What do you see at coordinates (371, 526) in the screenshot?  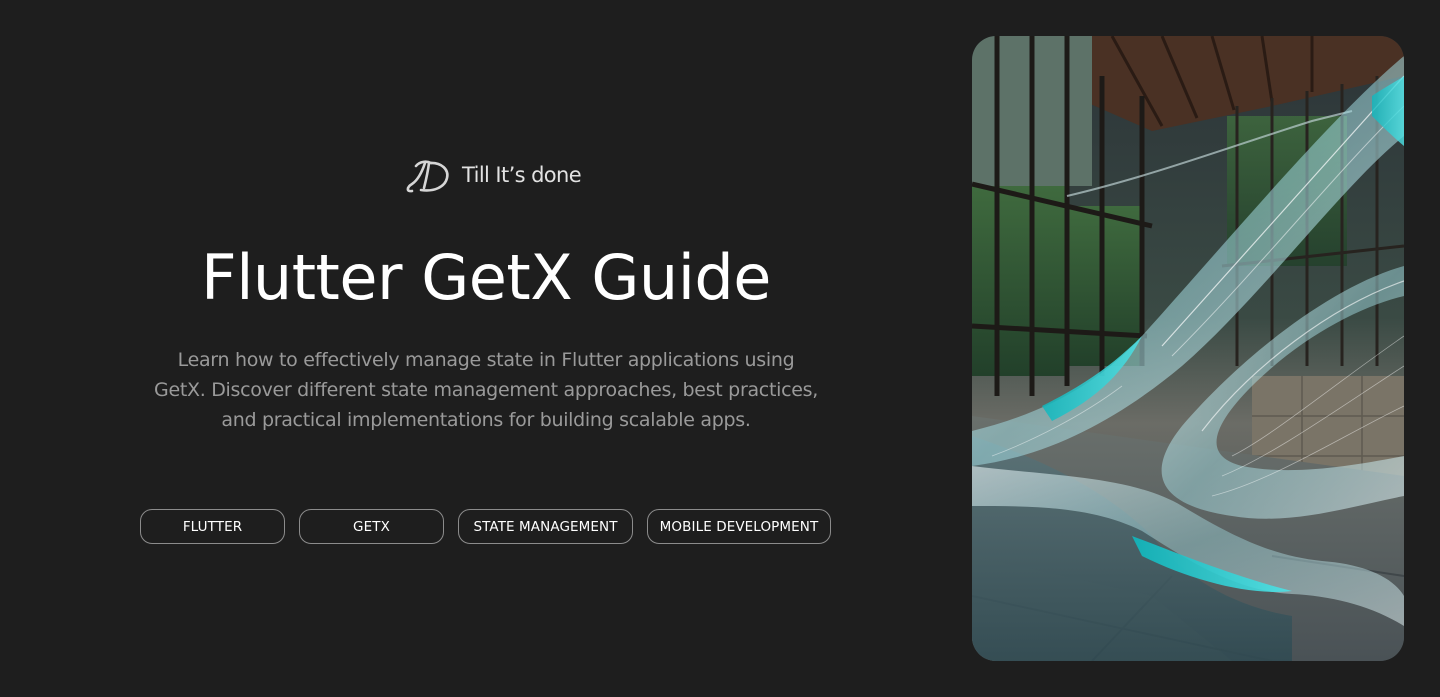 I see `tag-getx: GETX` at bounding box center [371, 526].